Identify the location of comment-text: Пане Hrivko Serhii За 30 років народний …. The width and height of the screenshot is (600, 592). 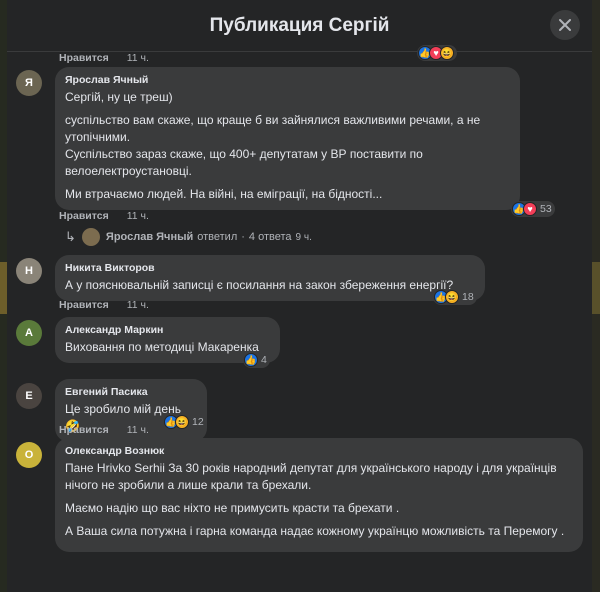
(319, 500).